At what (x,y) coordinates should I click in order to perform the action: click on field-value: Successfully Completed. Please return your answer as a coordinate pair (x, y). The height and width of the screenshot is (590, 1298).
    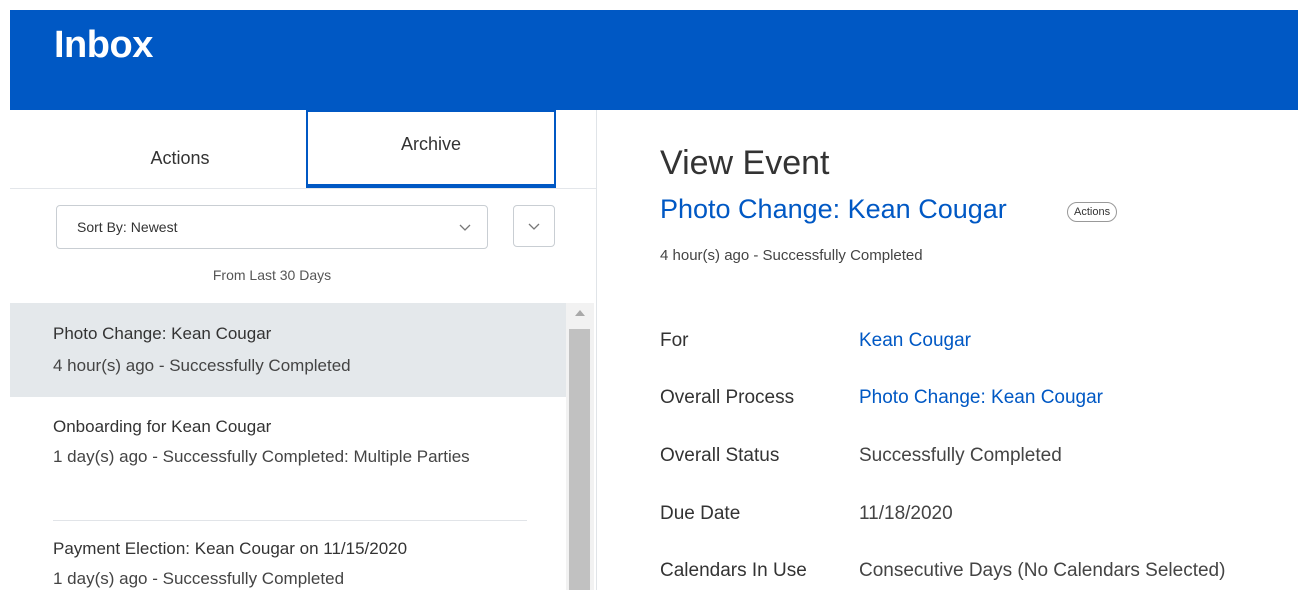
    Looking at the image, I should click on (960, 455).